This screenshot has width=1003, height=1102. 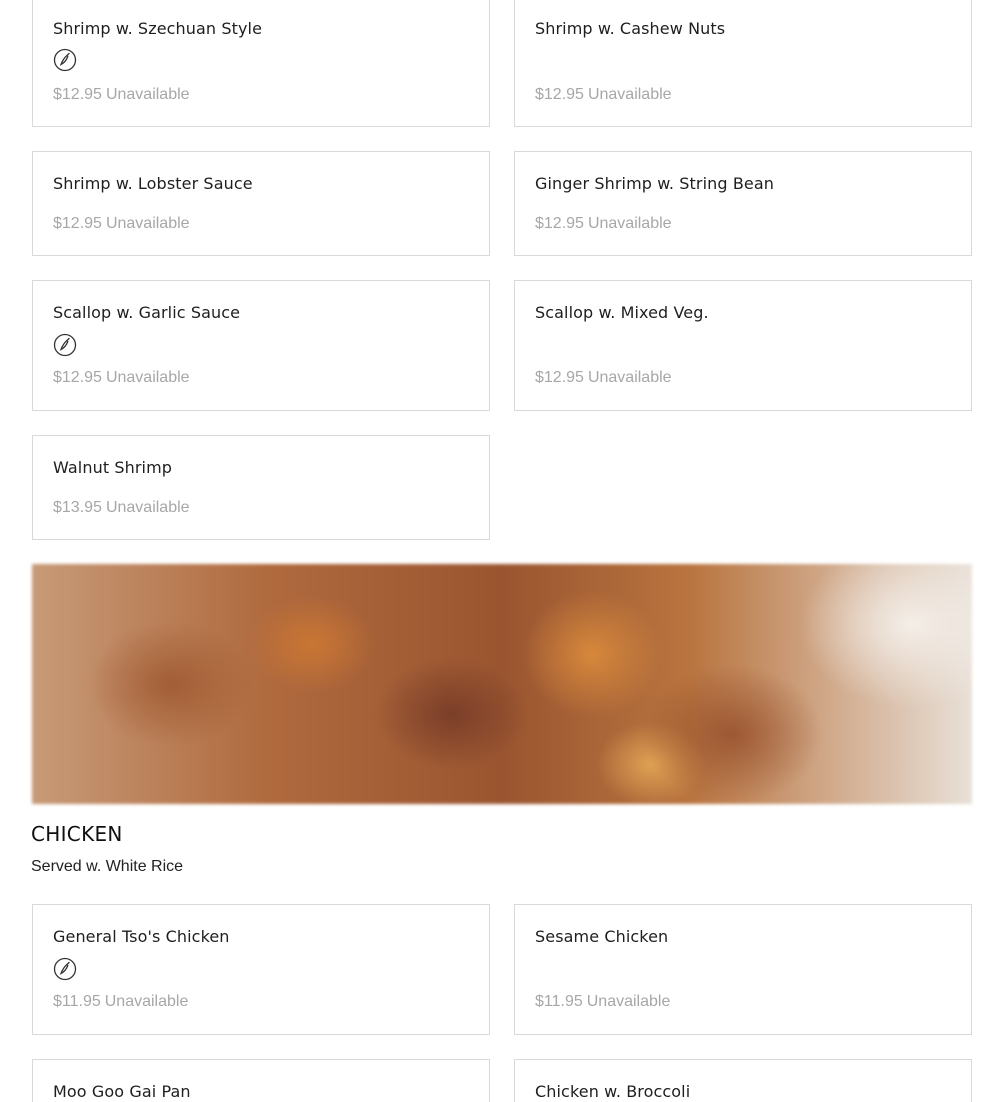 I want to click on menu-item-name: Shrimp w. Lobster Sauce, so click(x=153, y=183).